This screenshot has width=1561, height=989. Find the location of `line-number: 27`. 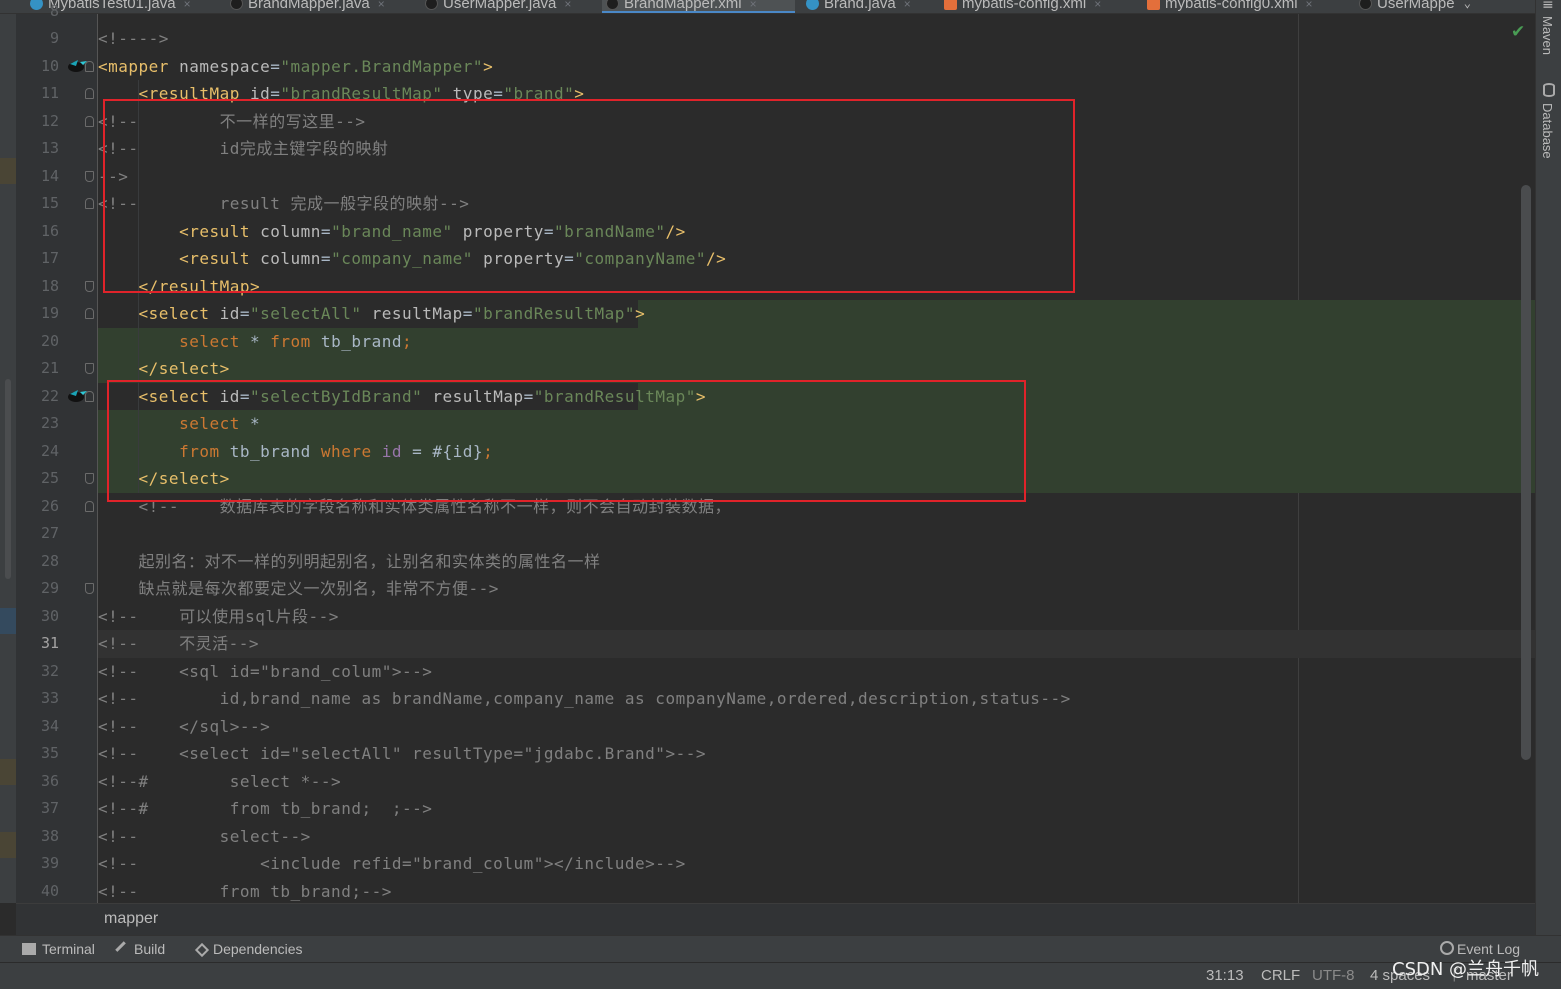

line-number: 27 is located at coordinates (37, 534).